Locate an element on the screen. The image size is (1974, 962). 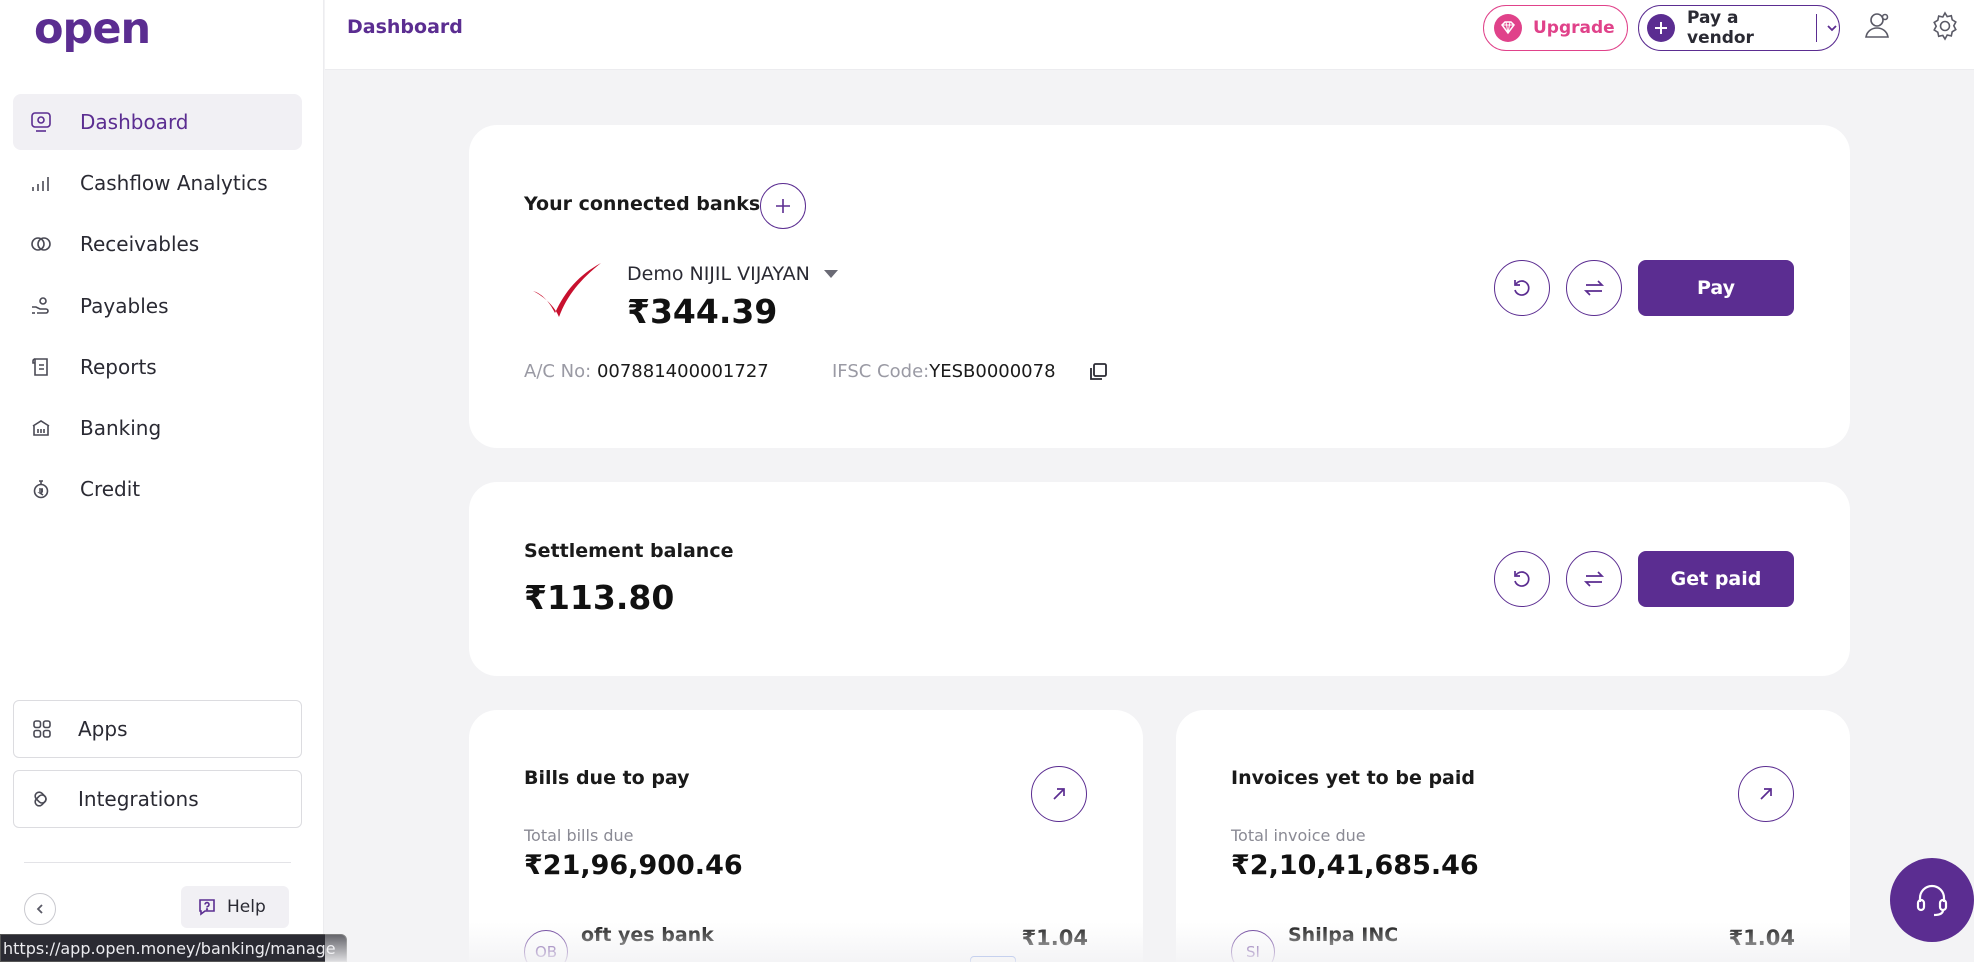
apps-label: Apps is located at coordinates (103, 729).